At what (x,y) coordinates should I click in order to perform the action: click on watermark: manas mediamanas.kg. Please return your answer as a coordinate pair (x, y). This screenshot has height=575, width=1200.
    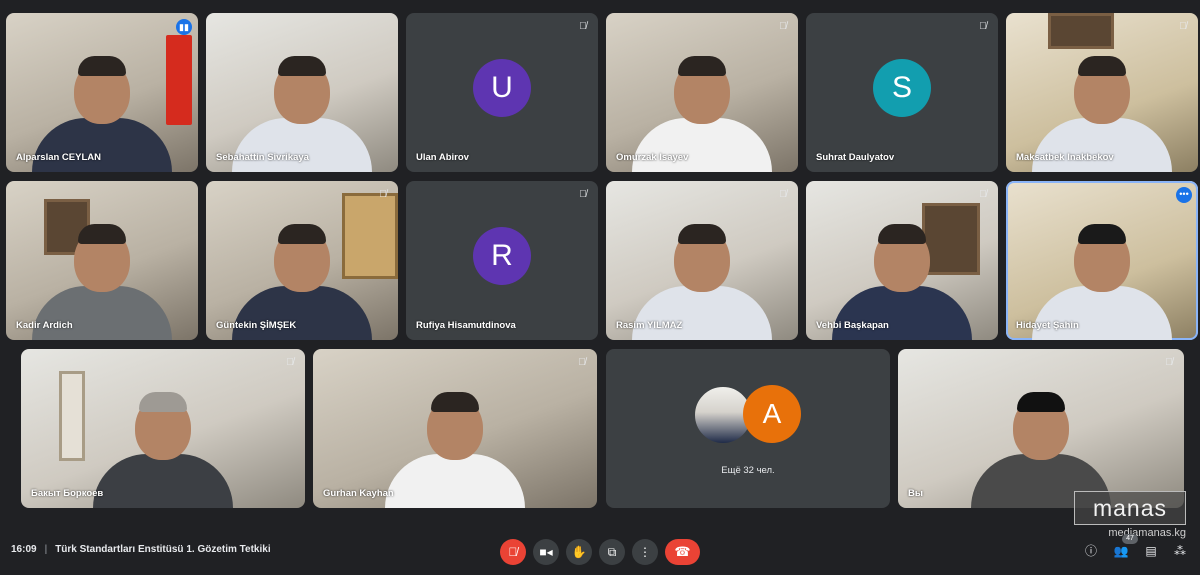
    Looking at the image, I should click on (1130, 515).